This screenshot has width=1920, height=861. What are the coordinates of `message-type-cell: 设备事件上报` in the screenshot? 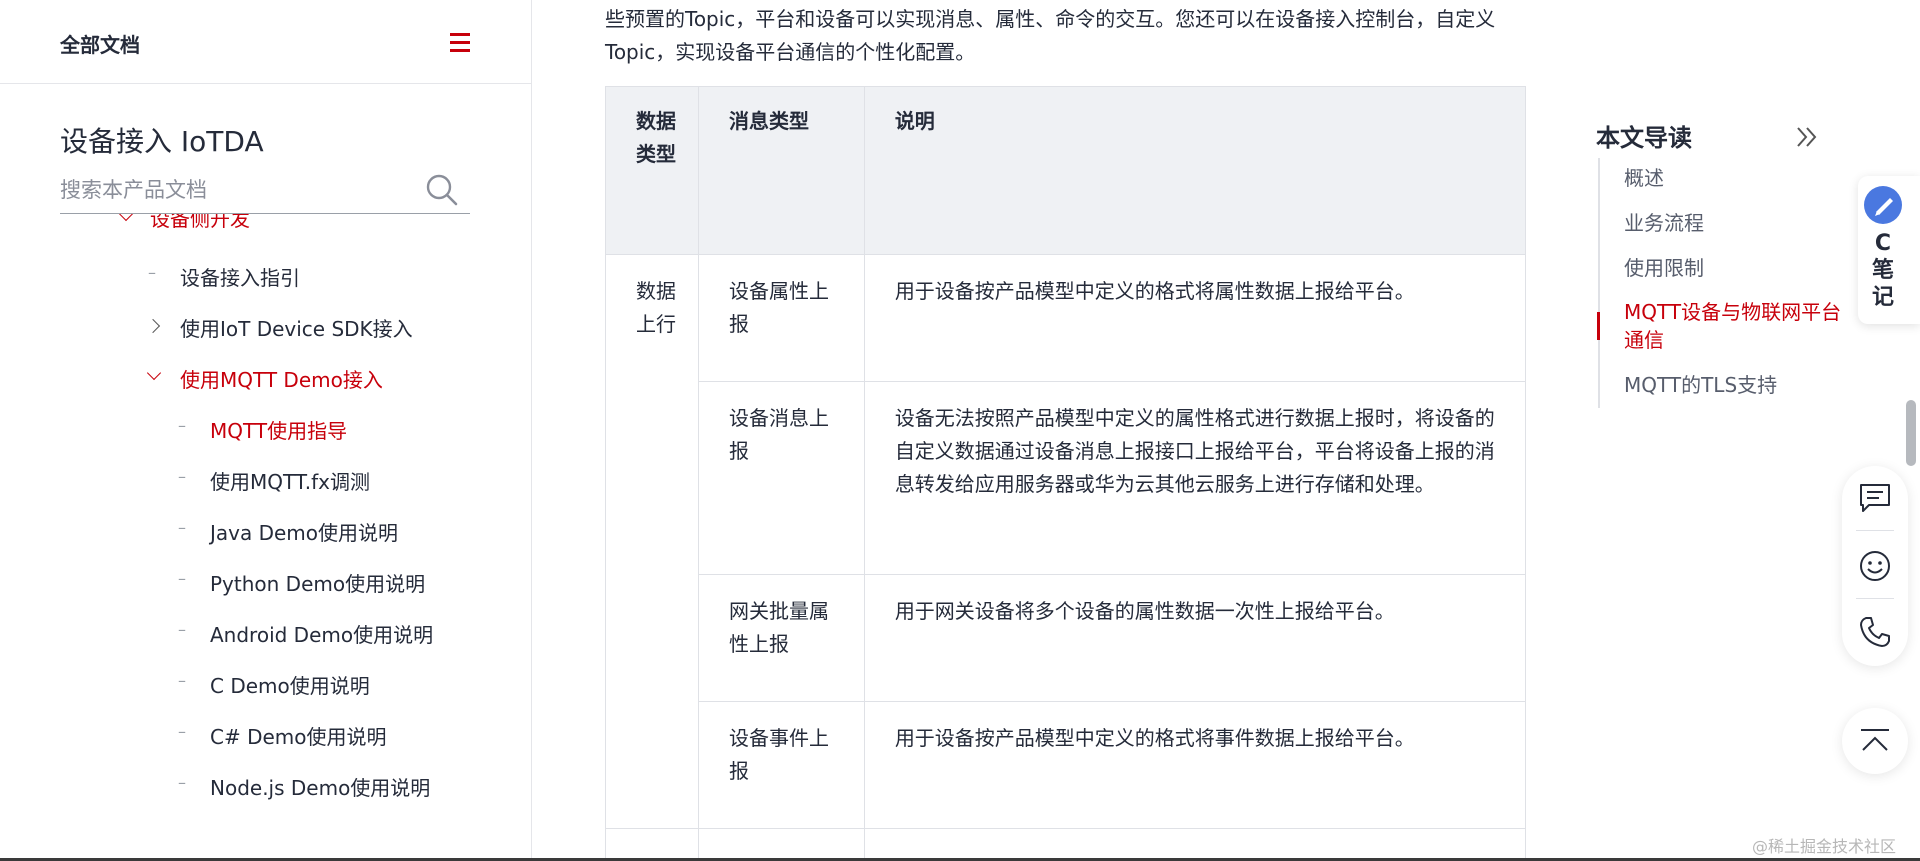 It's located at (781, 765).